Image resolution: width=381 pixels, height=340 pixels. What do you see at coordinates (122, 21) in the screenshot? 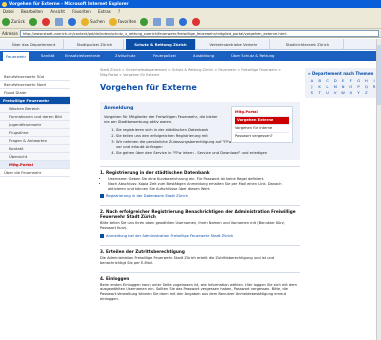
I see `favorites-button: Favoriten` at bounding box center [122, 21].